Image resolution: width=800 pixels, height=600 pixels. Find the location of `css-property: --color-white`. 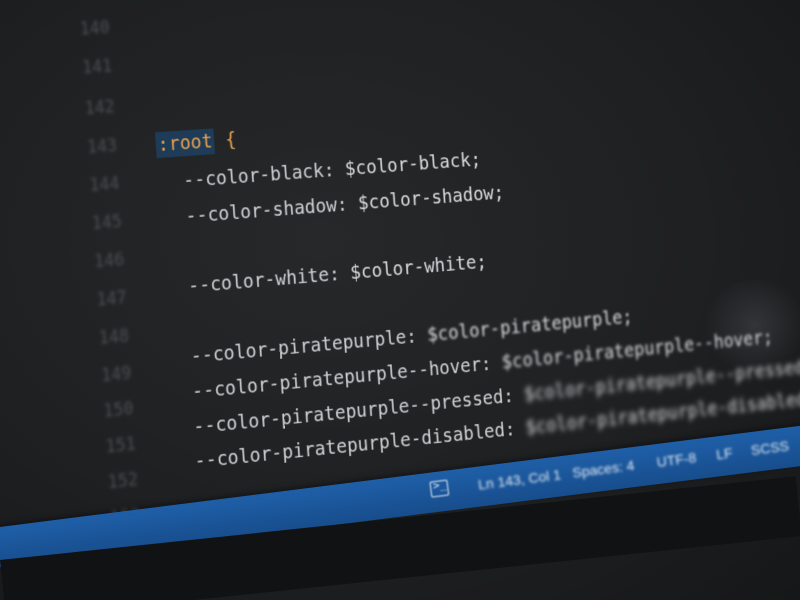

css-property: --color-white is located at coordinates (258, 281).